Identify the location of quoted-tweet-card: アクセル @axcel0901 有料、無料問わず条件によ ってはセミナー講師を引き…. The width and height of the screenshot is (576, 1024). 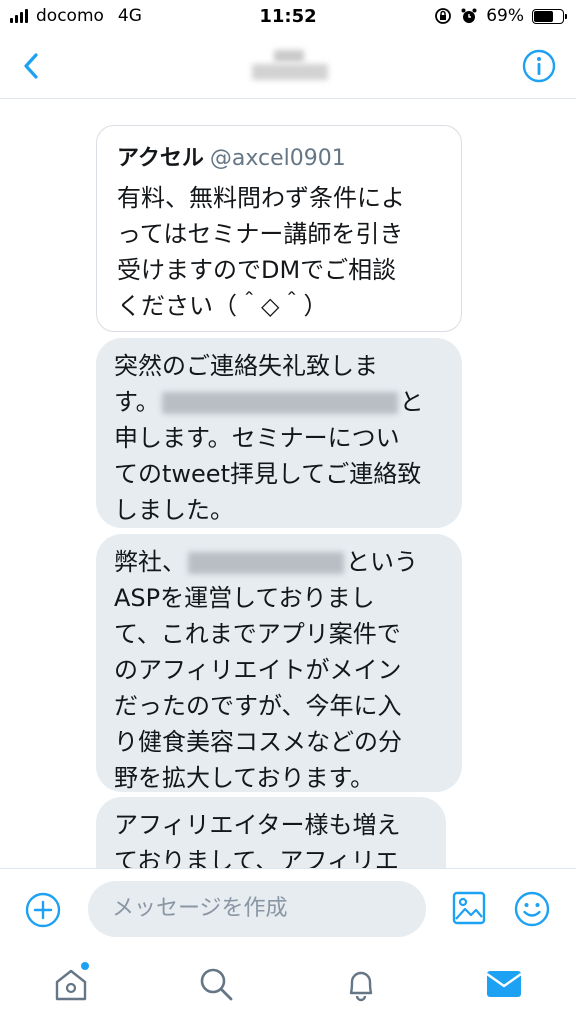
(279, 228).